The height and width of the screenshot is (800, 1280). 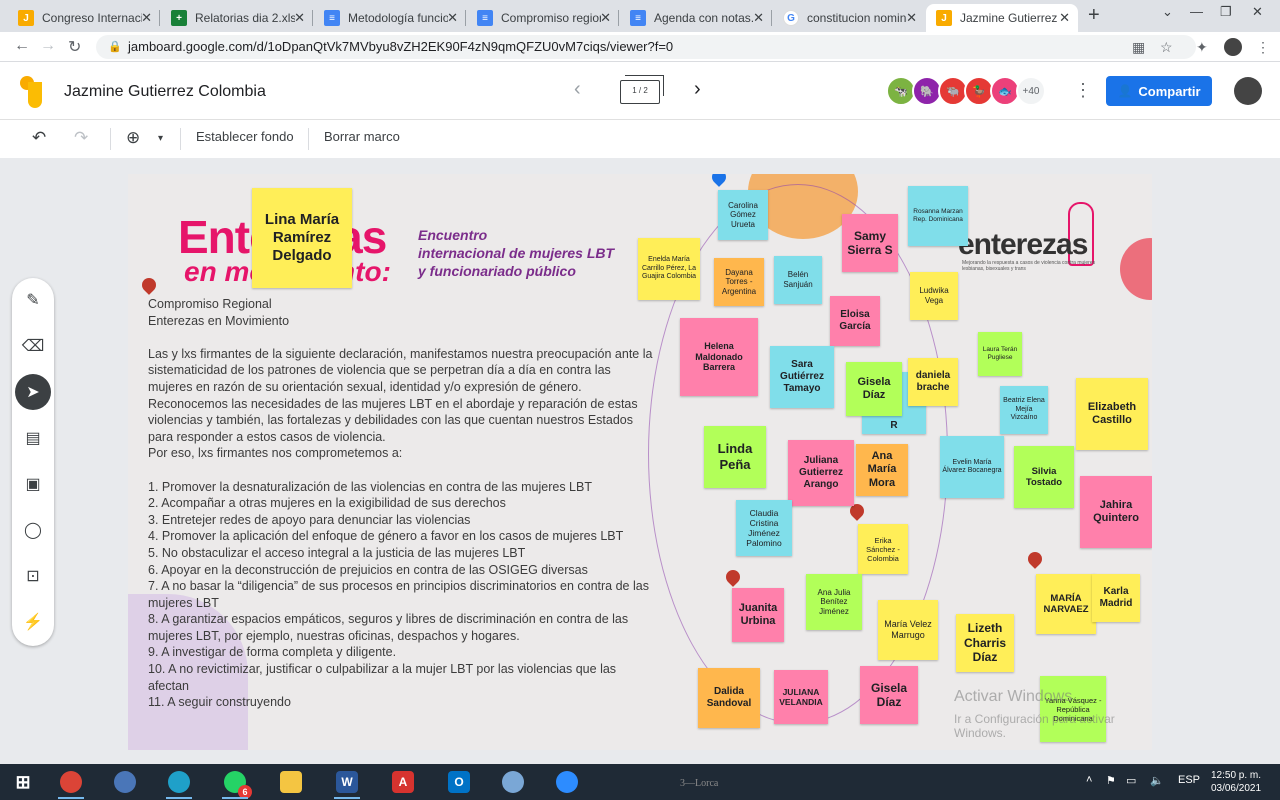 What do you see at coordinates (133, 138) in the screenshot?
I see `zoom-icon: ⊕` at bounding box center [133, 138].